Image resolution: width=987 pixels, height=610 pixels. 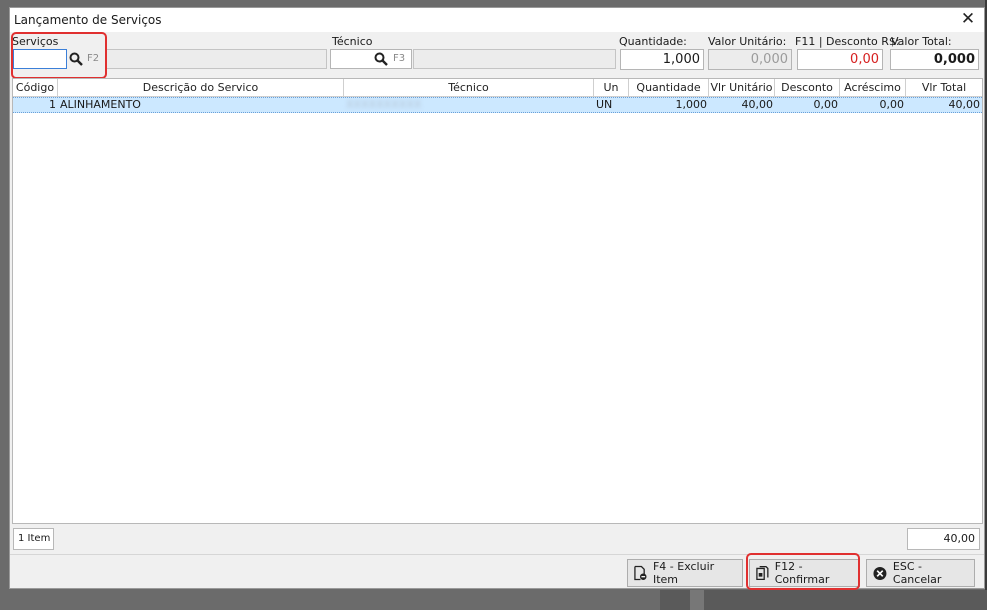 What do you see at coordinates (653, 41) in the screenshot?
I see `quantidade-label: Quantidade:` at bounding box center [653, 41].